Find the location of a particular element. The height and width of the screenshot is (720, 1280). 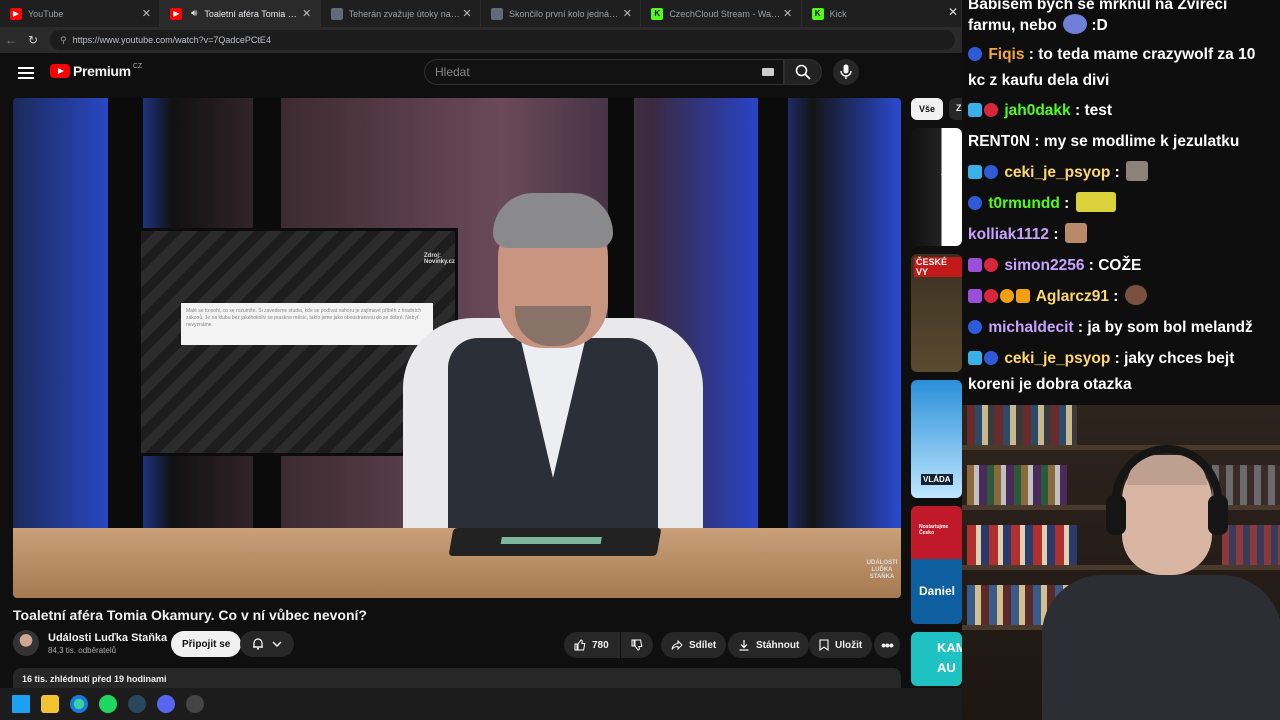

steam-icon is located at coordinates (137, 704).